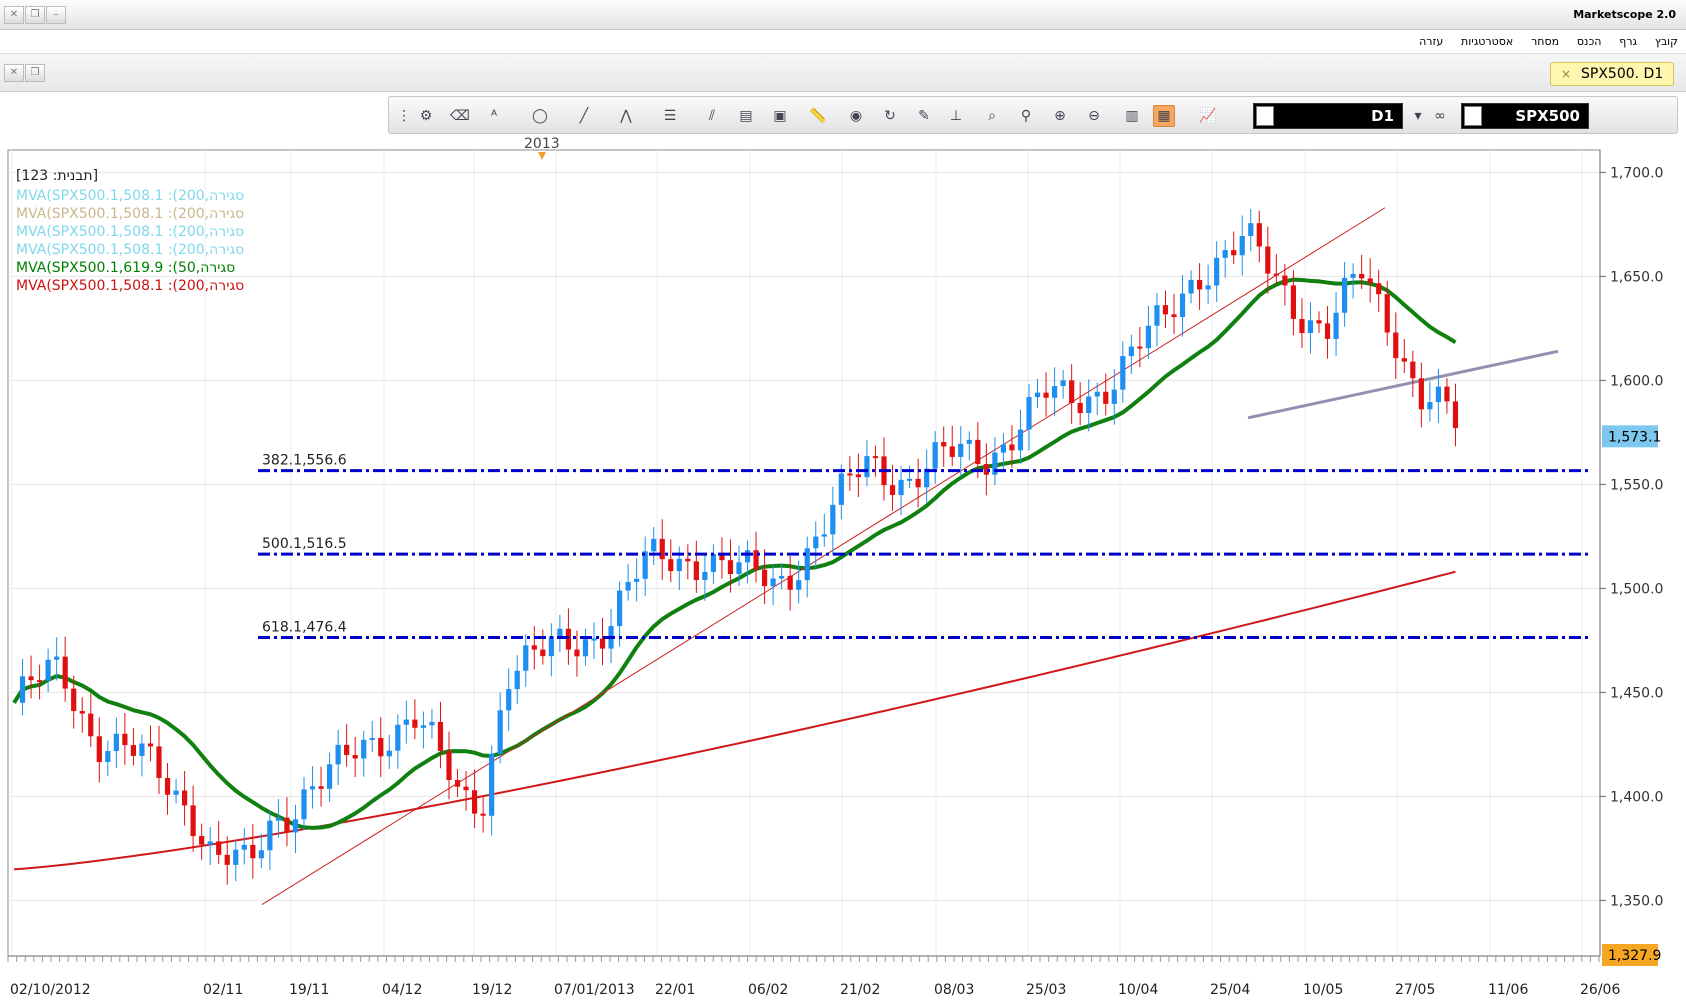 This screenshot has height=1004, width=1686. What do you see at coordinates (992, 116) in the screenshot?
I see `zoom-chart-icon: ⌕` at bounding box center [992, 116].